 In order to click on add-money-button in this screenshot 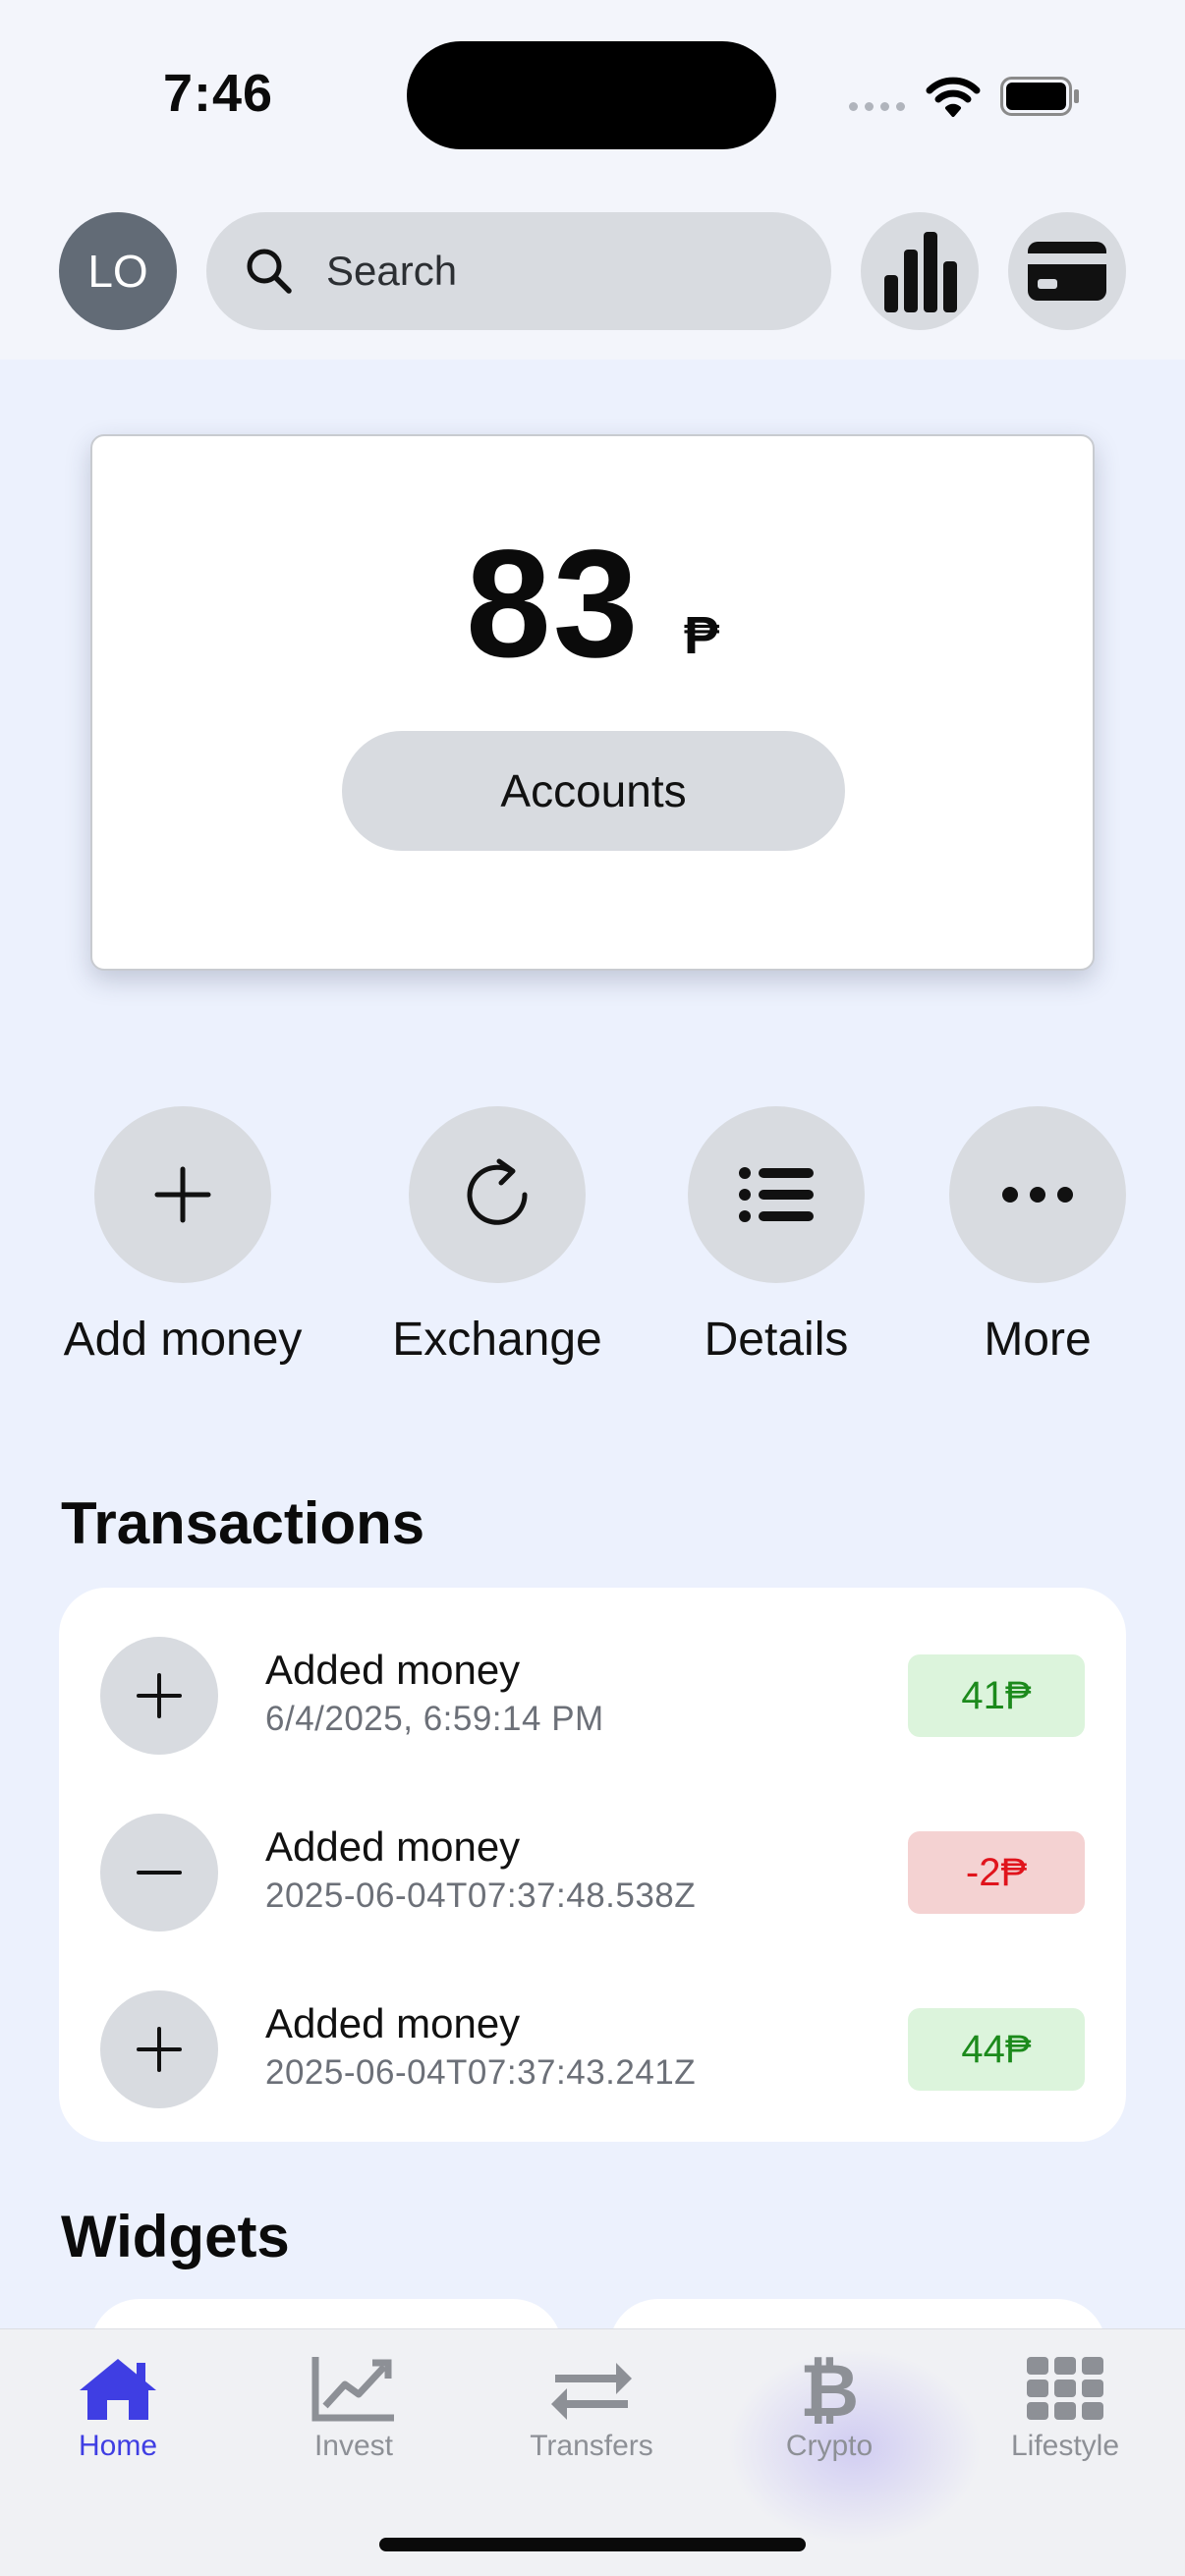, I will do `click(183, 1194)`.